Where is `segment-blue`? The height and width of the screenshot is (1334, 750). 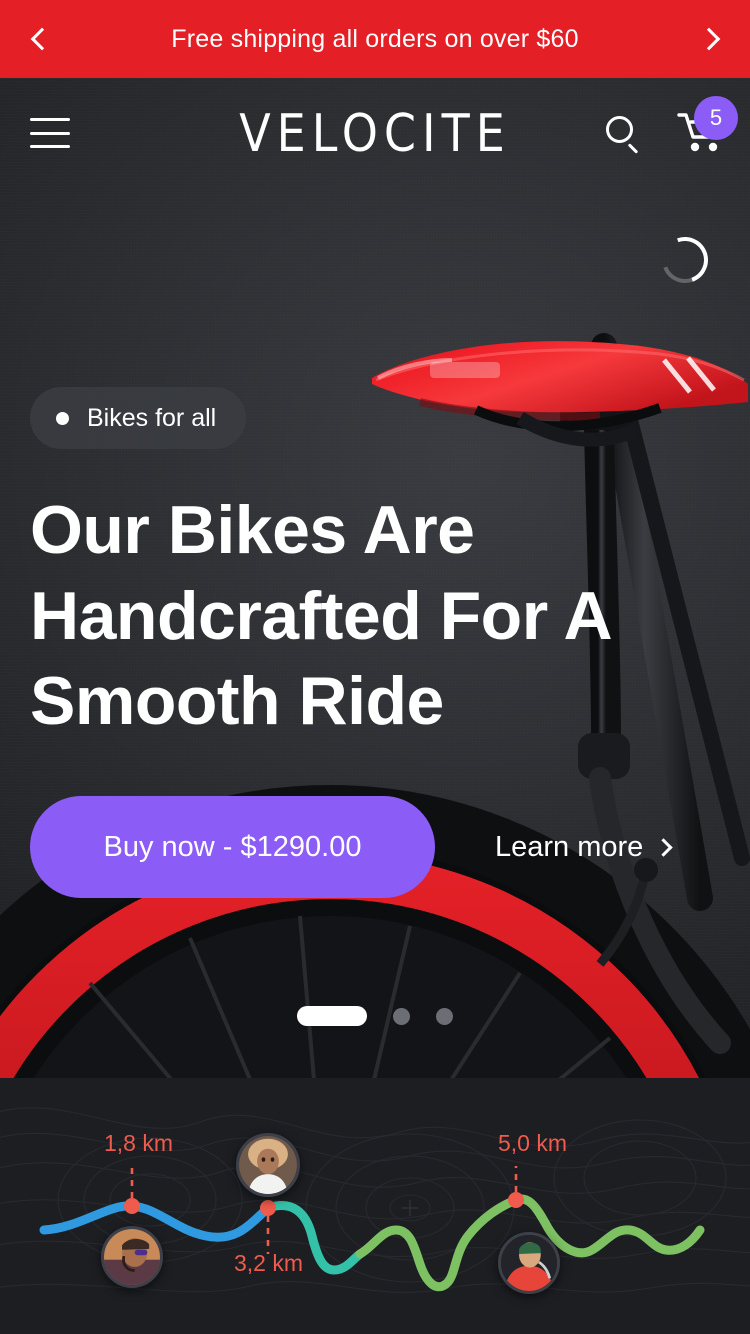 segment-blue is located at coordinates (156, 1221).